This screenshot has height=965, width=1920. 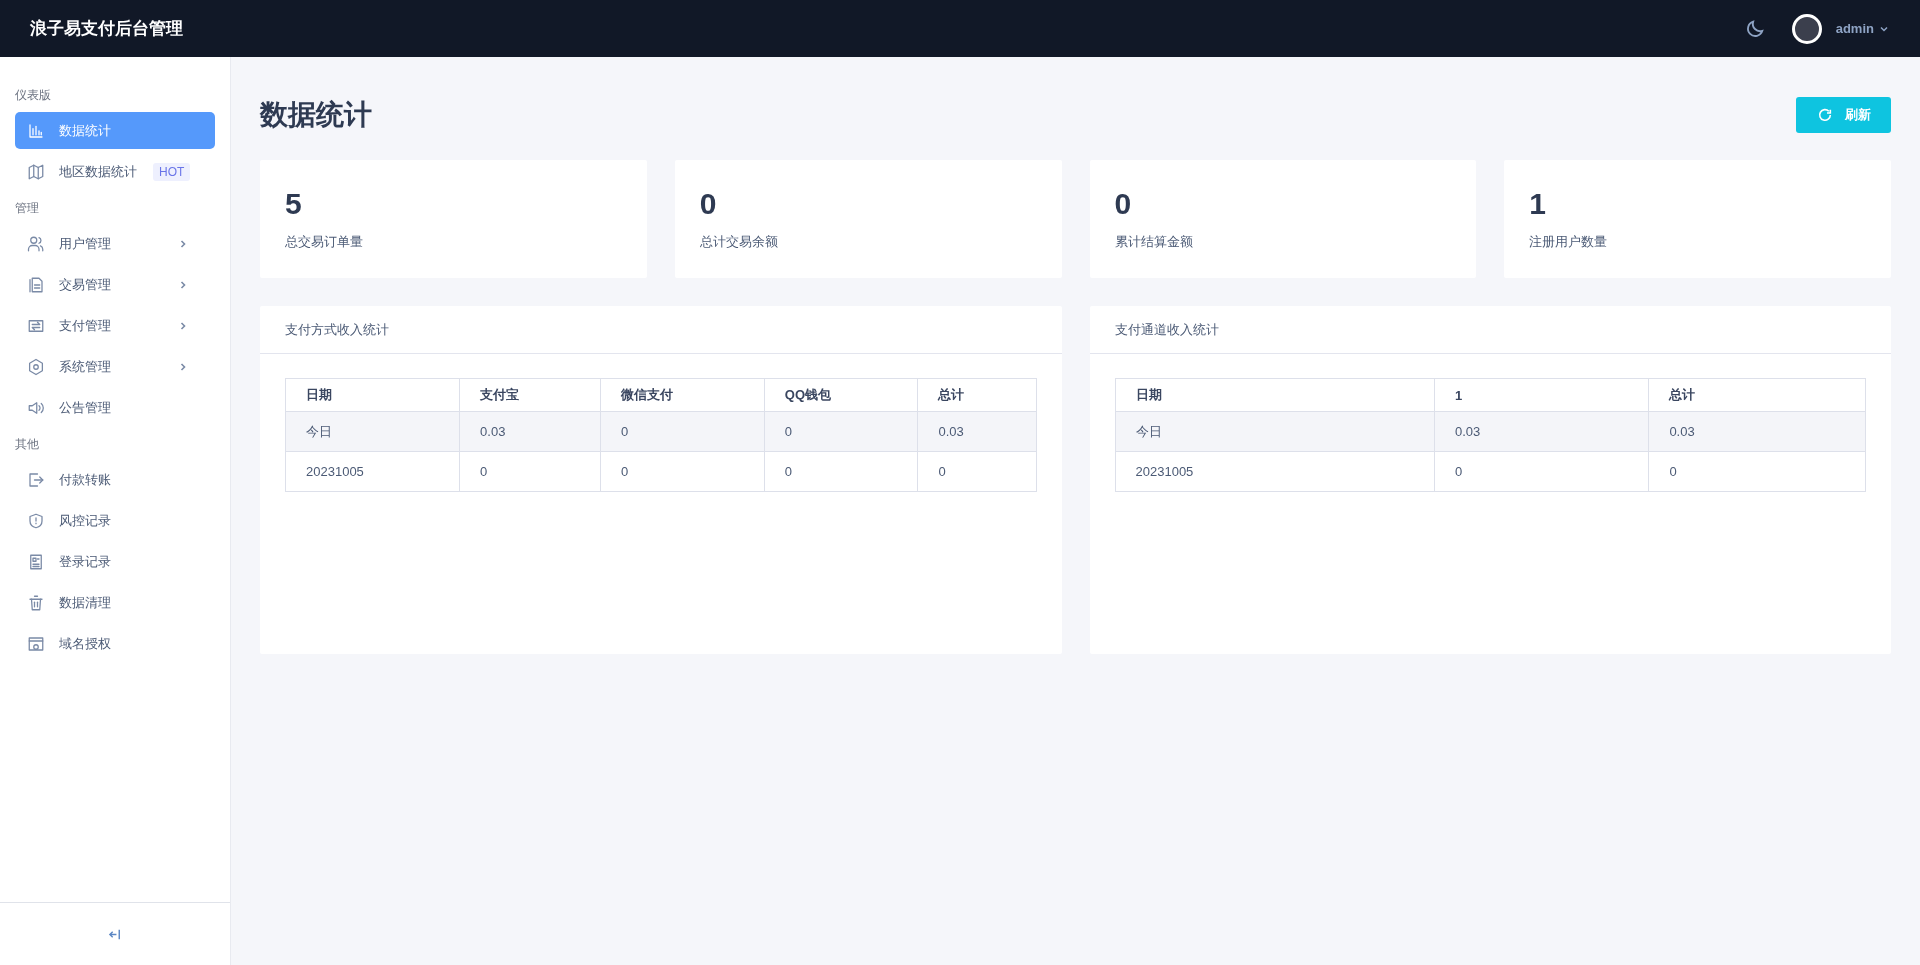 I want to click on menu-item: 交易管理, so click(x=115, y=284).